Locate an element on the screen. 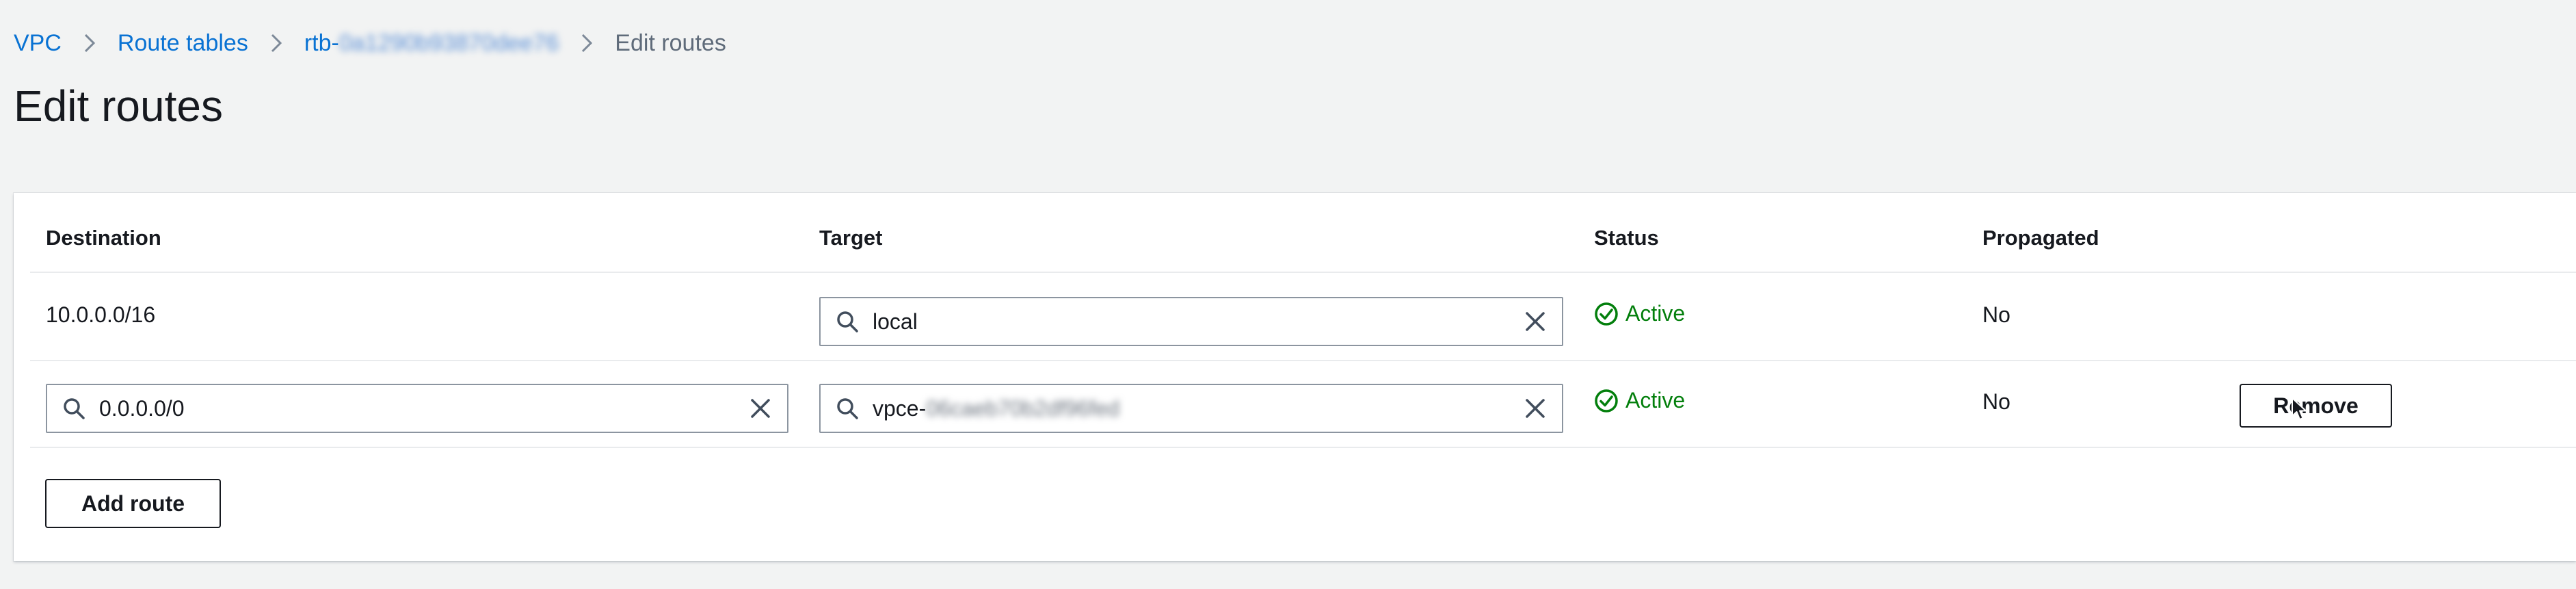 This screenshot has height=589, width=2576. remove-button: Remove is located at coordinates (2316, 406).